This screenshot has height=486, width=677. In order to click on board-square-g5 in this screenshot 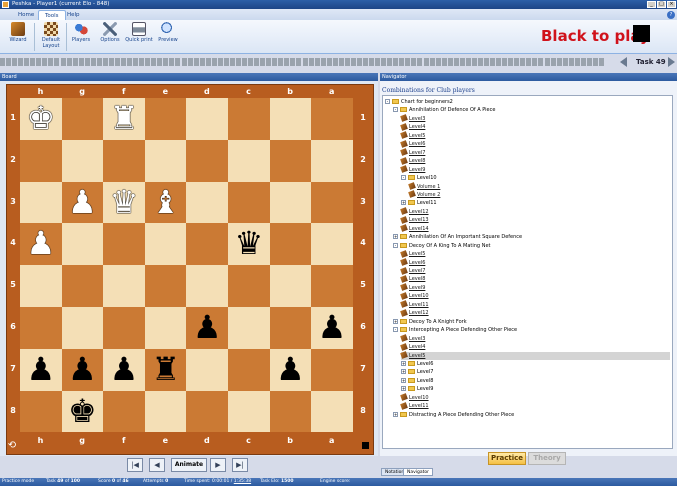, I will do `click(82, 286)`.